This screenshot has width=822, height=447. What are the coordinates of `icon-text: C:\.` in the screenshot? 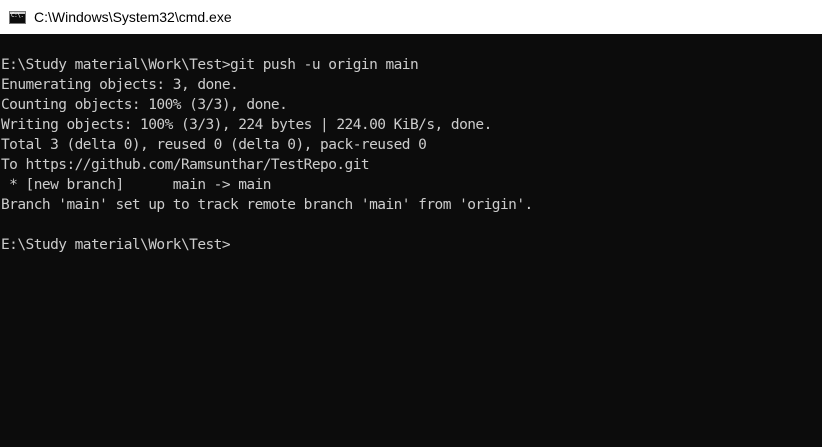 It's located at (17, 15).